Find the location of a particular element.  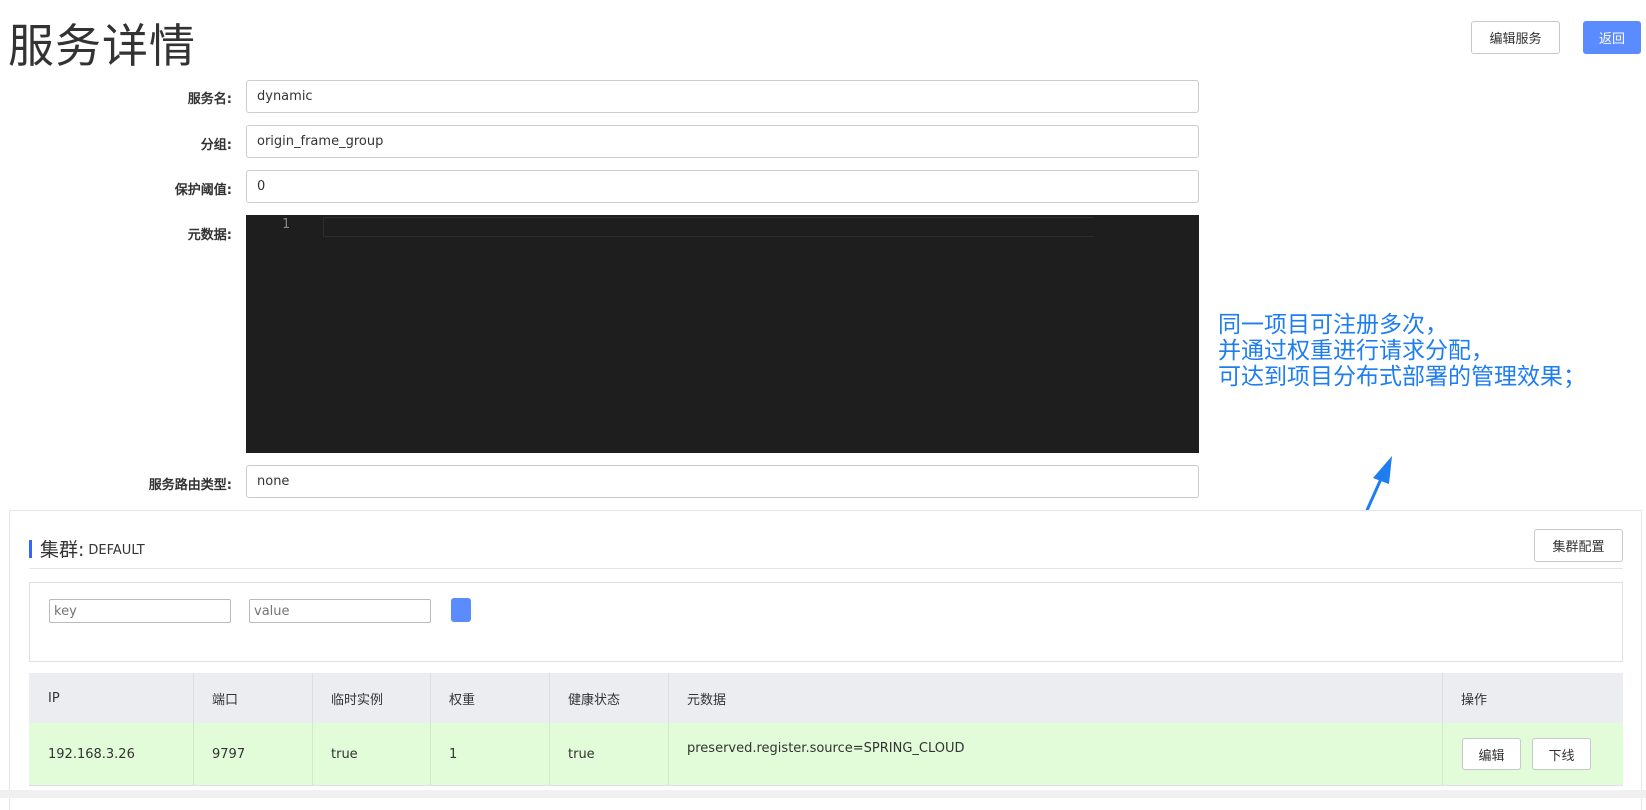

cluster-name: DEFAULT is located at coordinates (116, 550).